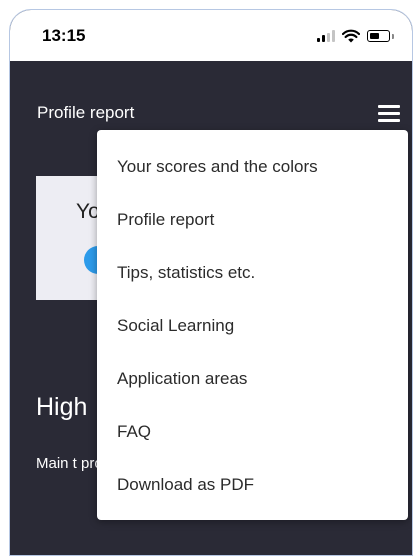 The height and width of the screenshot is (556, 417). What do you see at coordinates (134, 432) in the screenshot?
I see `menu-item-faq: FAQ` at bounding box center [134, 432].